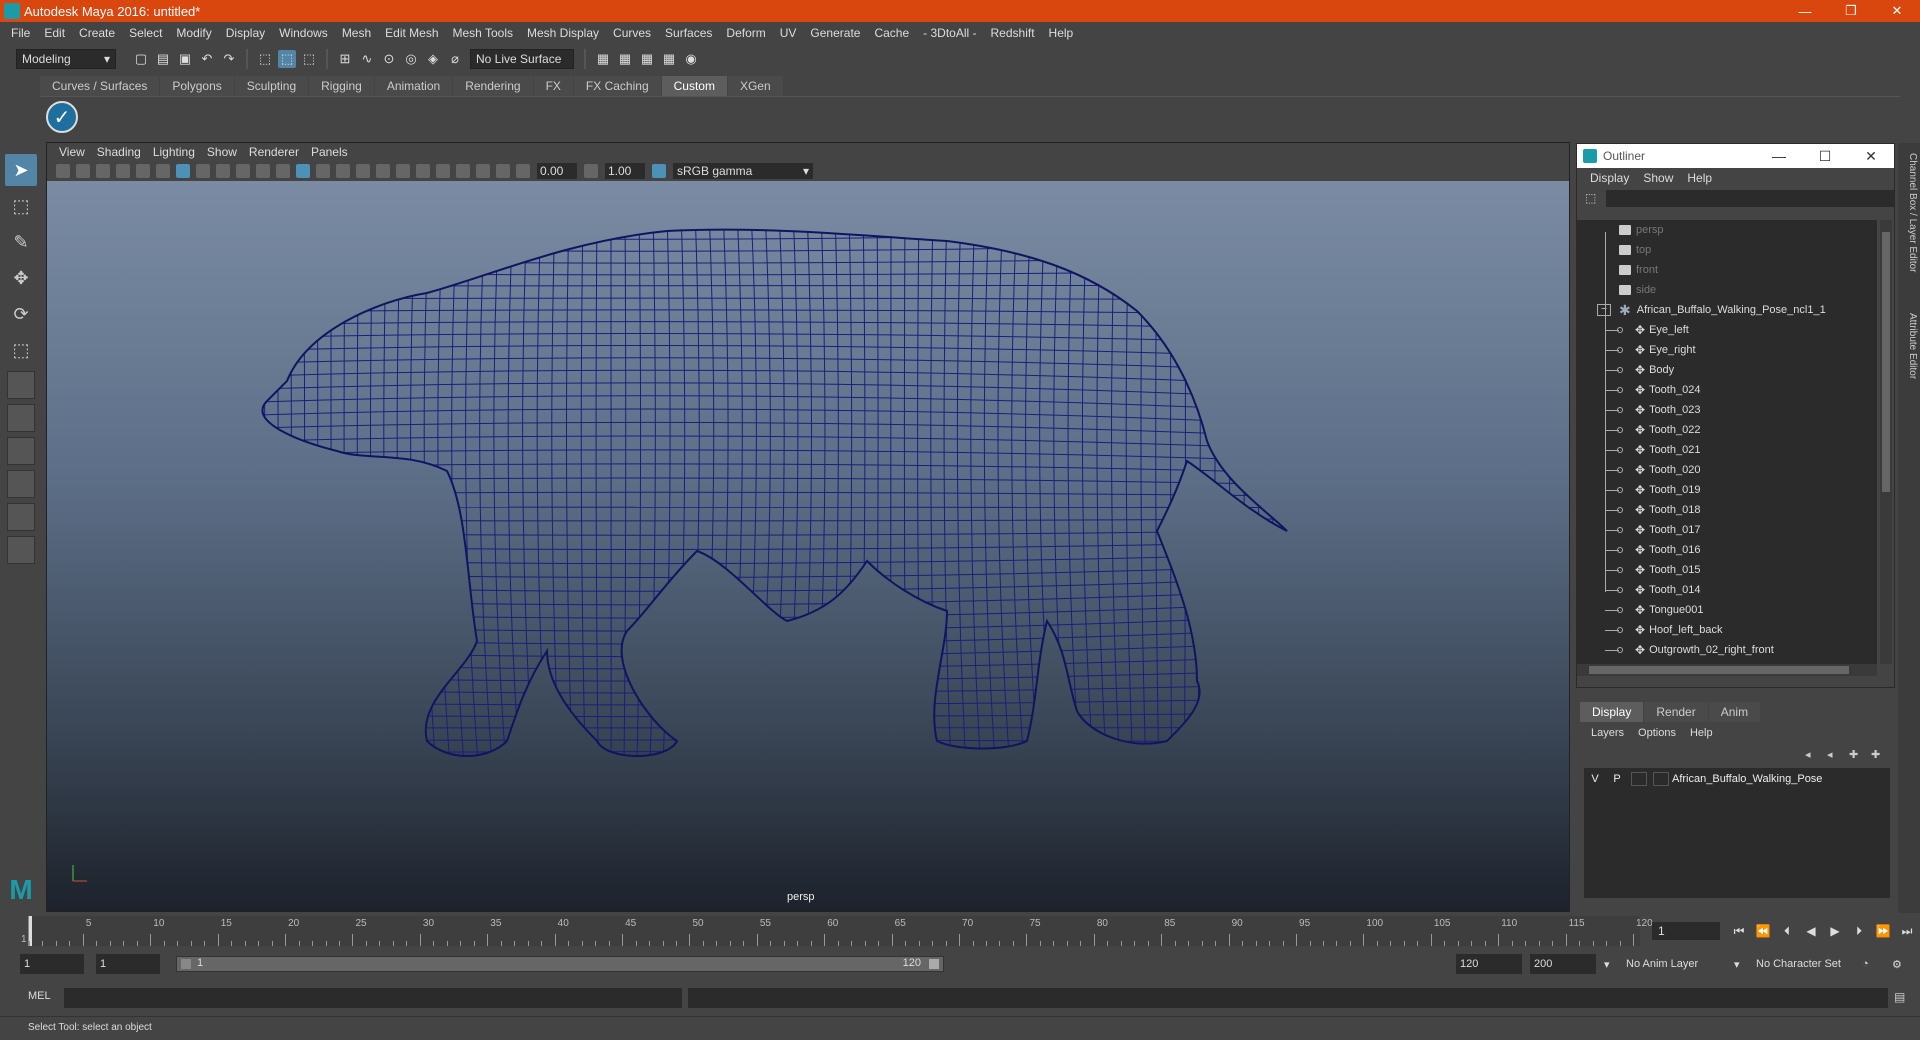 The width and height of the screenshot is (1920, 1040). I want to click on mode-selector: Modeling ▾, so click(66, 59).